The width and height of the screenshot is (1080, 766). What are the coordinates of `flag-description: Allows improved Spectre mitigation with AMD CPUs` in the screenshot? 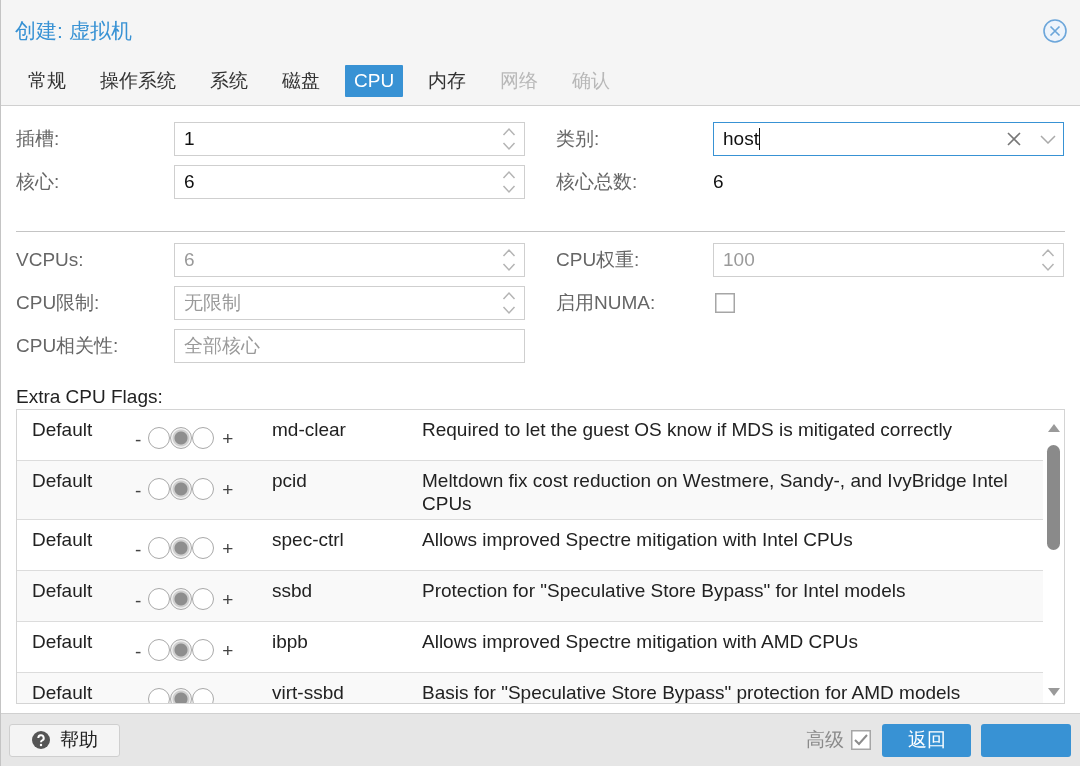 It's located at (640, 641).